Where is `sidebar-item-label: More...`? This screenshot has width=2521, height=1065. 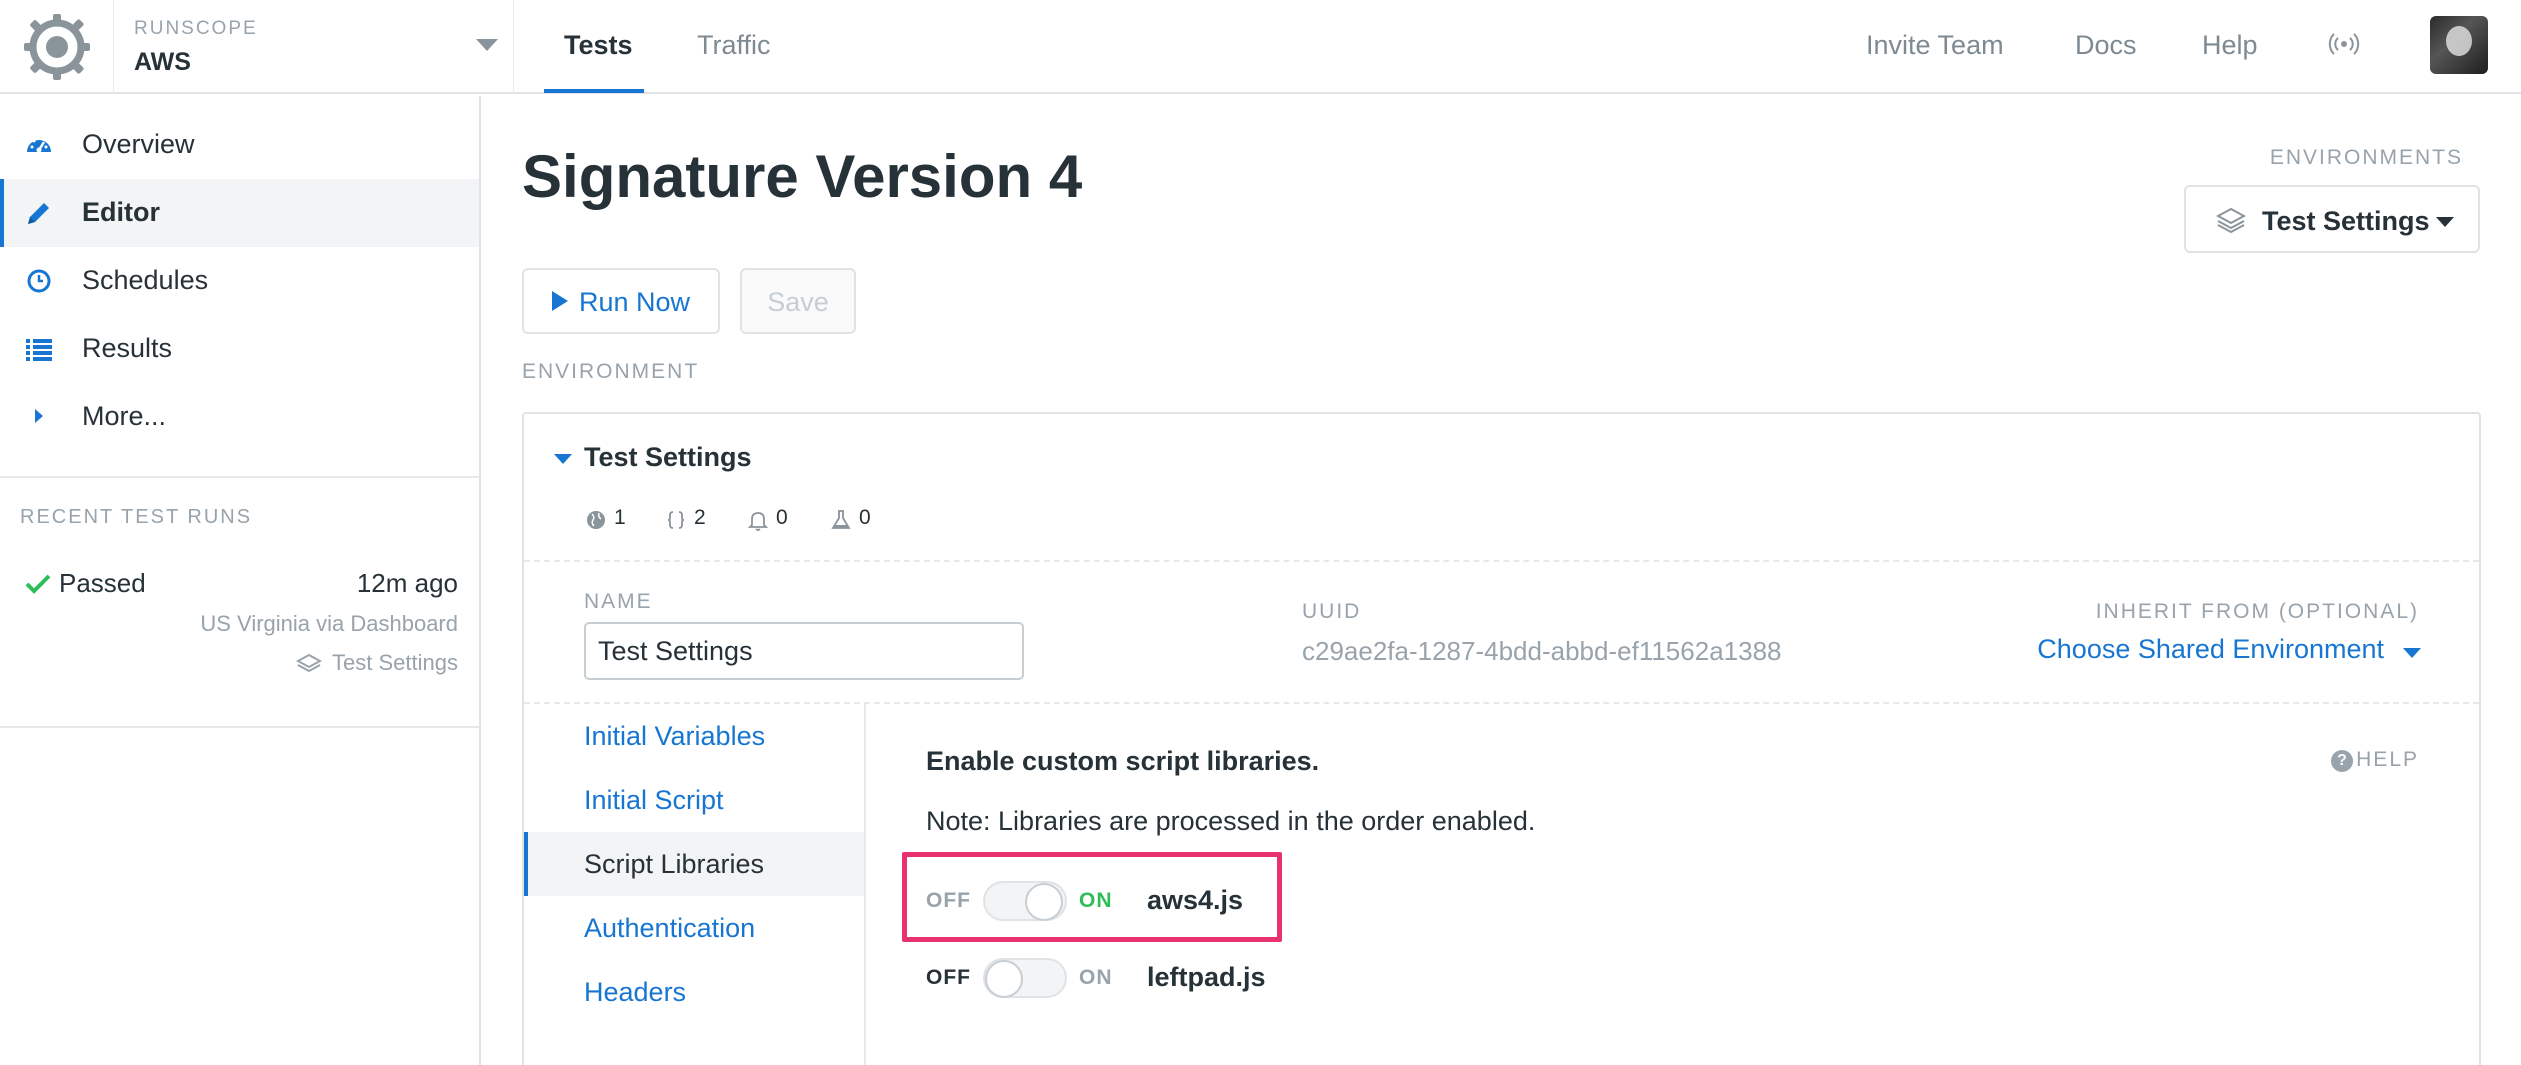
sidebar-item-label: More... is located at coordinates (124, 416).